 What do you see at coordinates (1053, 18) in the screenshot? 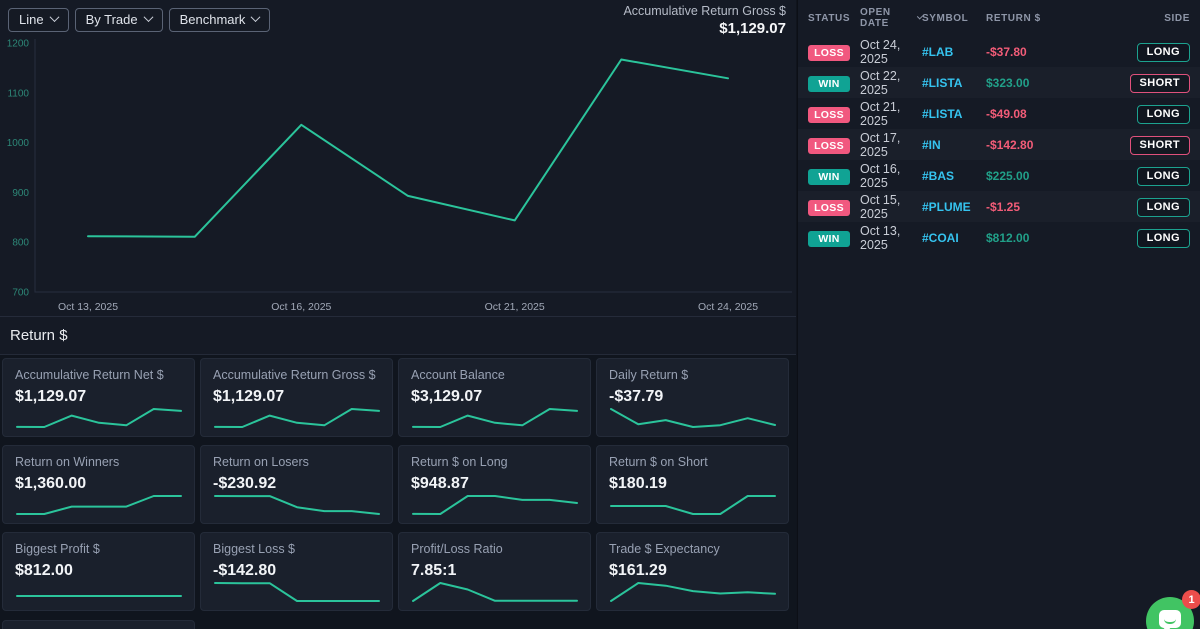
I see `header-return: RETURN $` at bounding box center [1053, 18].